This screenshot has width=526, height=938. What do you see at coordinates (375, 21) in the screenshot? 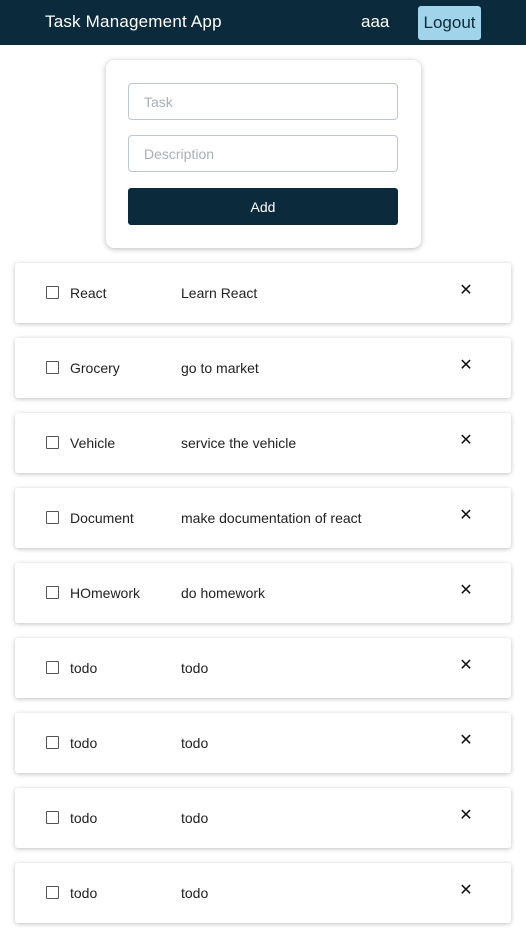
I see `username: aaa` at bounding box center [375, 21].